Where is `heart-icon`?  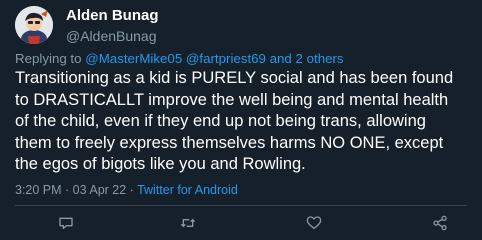 heart-icon is located at coordinates (314, 222).